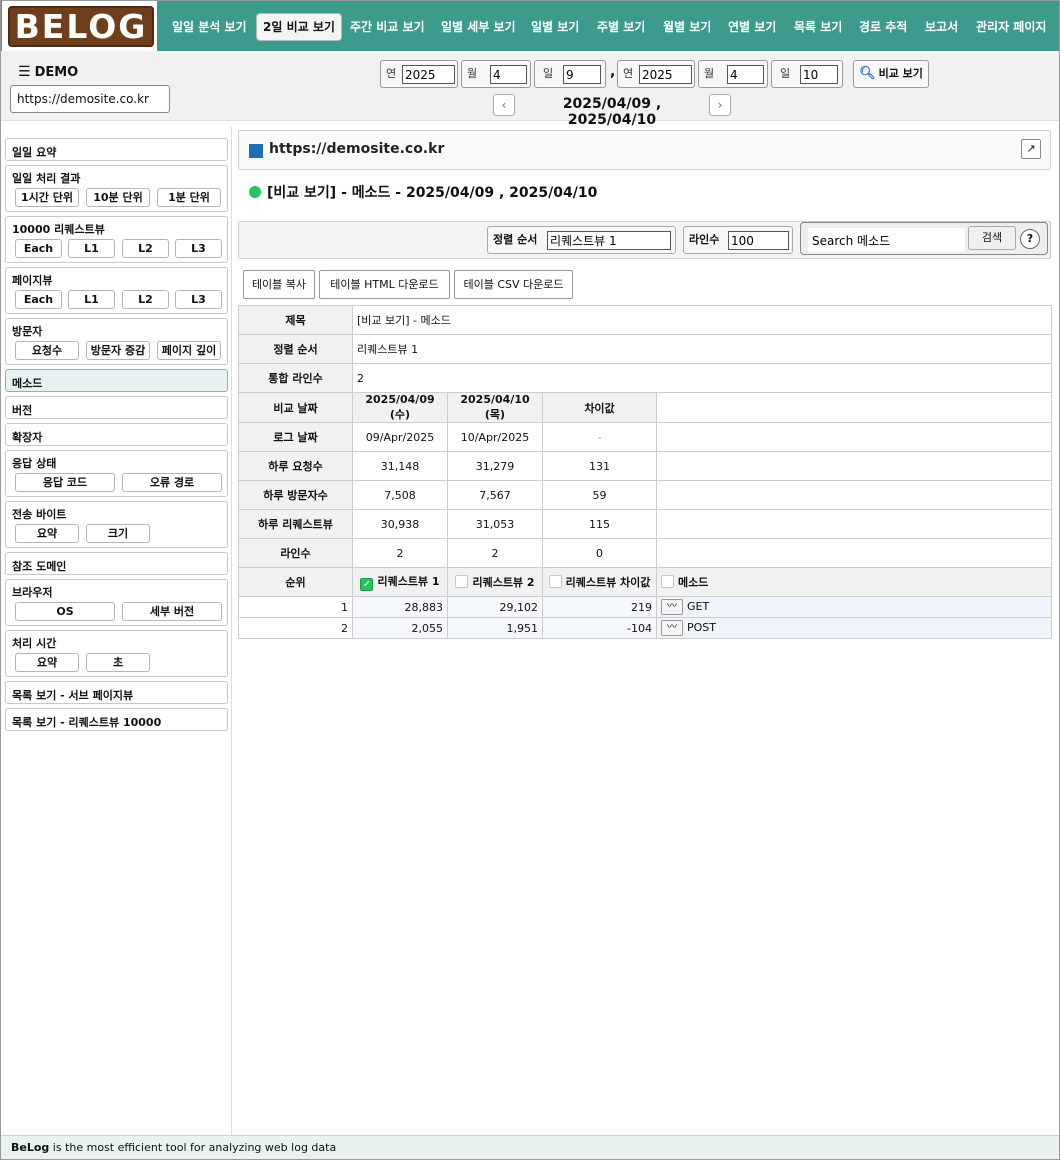  What do you see at coordinates (645, 320) in the screenshot?
I see `info-row-title: 제목 [비교 보기] - 메소드` at bounding box center [645, 320].